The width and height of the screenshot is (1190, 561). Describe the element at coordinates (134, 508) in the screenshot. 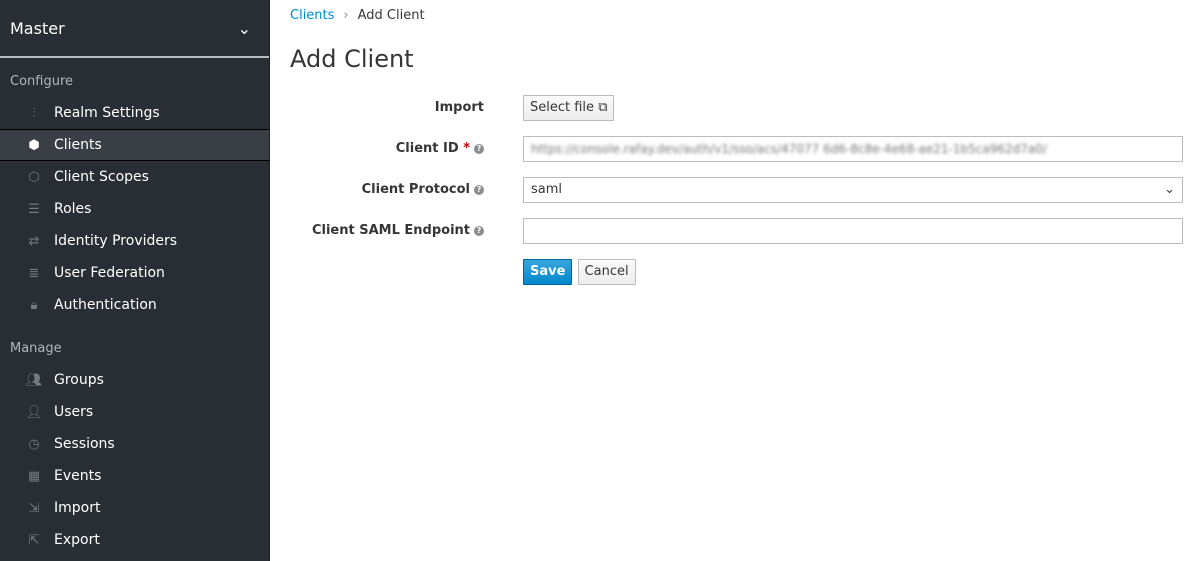

I see `sidebar-item-import: ⇲ Import` at that location.